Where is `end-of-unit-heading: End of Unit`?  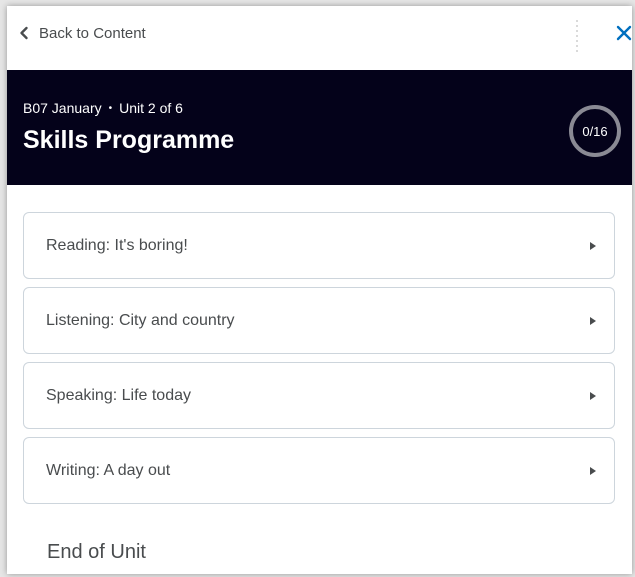 end-of-unit-heading: End of Unit is located at coordinates (96, 552).